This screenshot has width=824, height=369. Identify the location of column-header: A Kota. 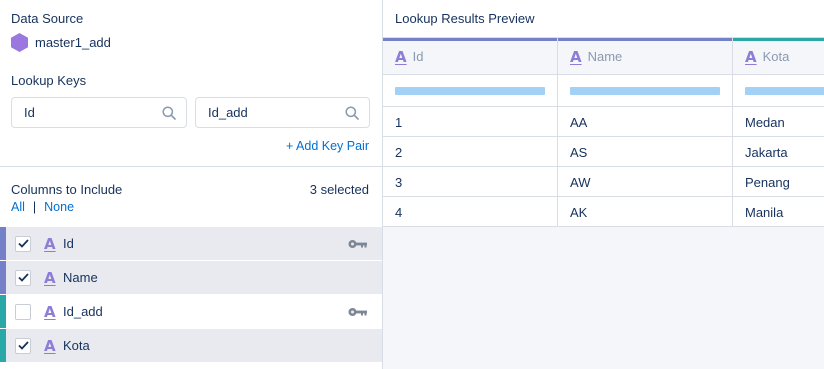
(778, 56).